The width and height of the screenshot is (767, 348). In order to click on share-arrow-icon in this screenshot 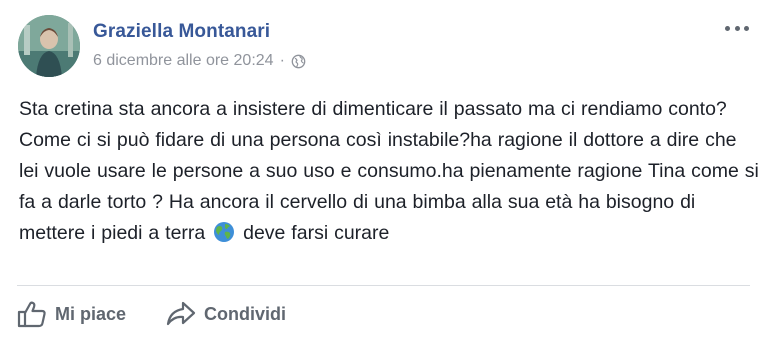, I will do `click(181, 313)`.